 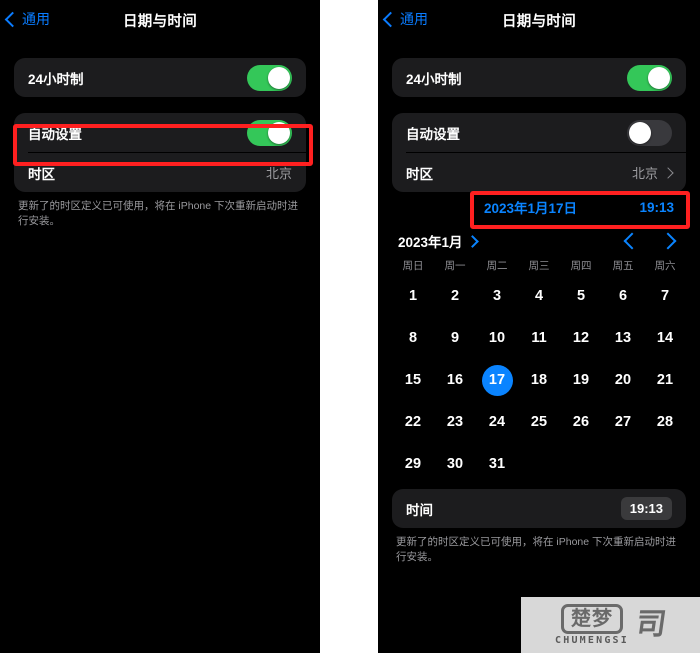 What do you see at coordinates (665, 266) in the screenshot?
I see `weekday-label: 周六` at bounding box center [665, 266].